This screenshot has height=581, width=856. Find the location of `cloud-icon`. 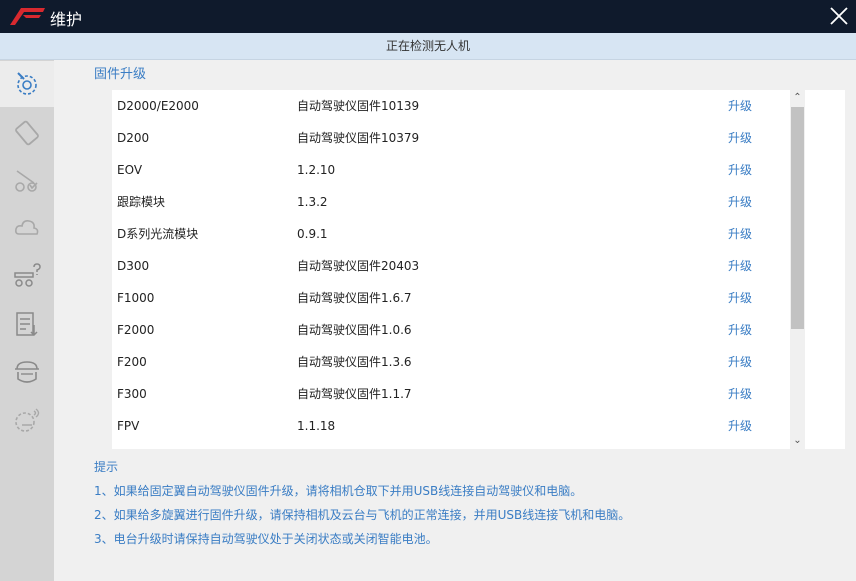

cloud-icon is located at coordinates (27, 227).